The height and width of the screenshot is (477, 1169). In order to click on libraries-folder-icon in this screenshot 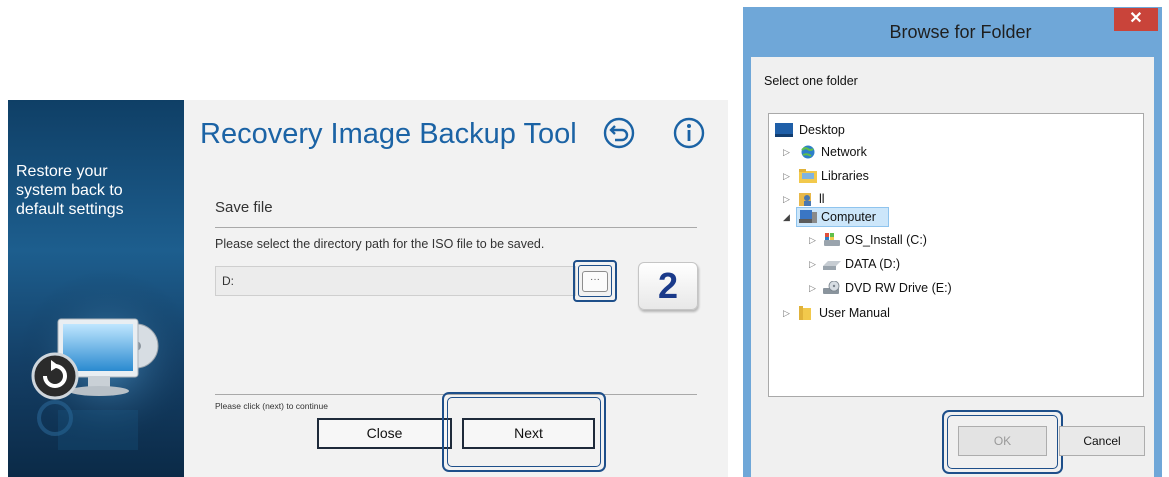, I will do `click(808, 176)`.